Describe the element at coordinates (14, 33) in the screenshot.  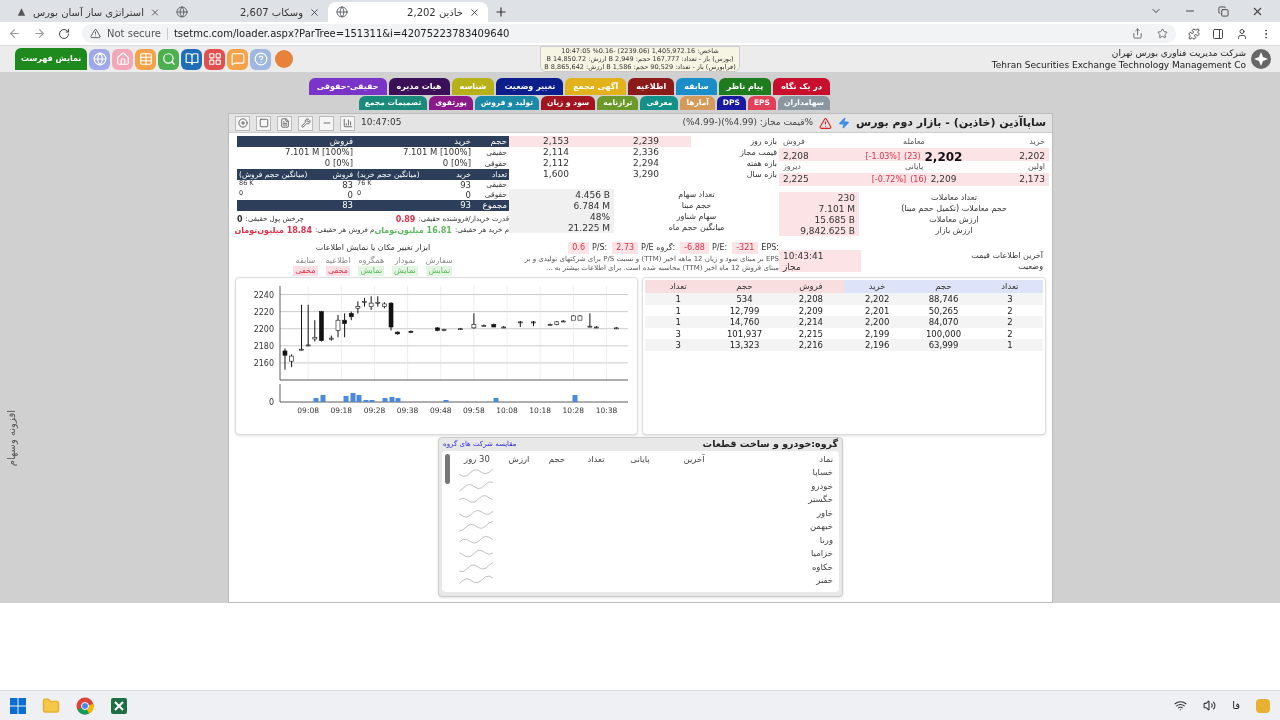
I see `back-icon` at that location.